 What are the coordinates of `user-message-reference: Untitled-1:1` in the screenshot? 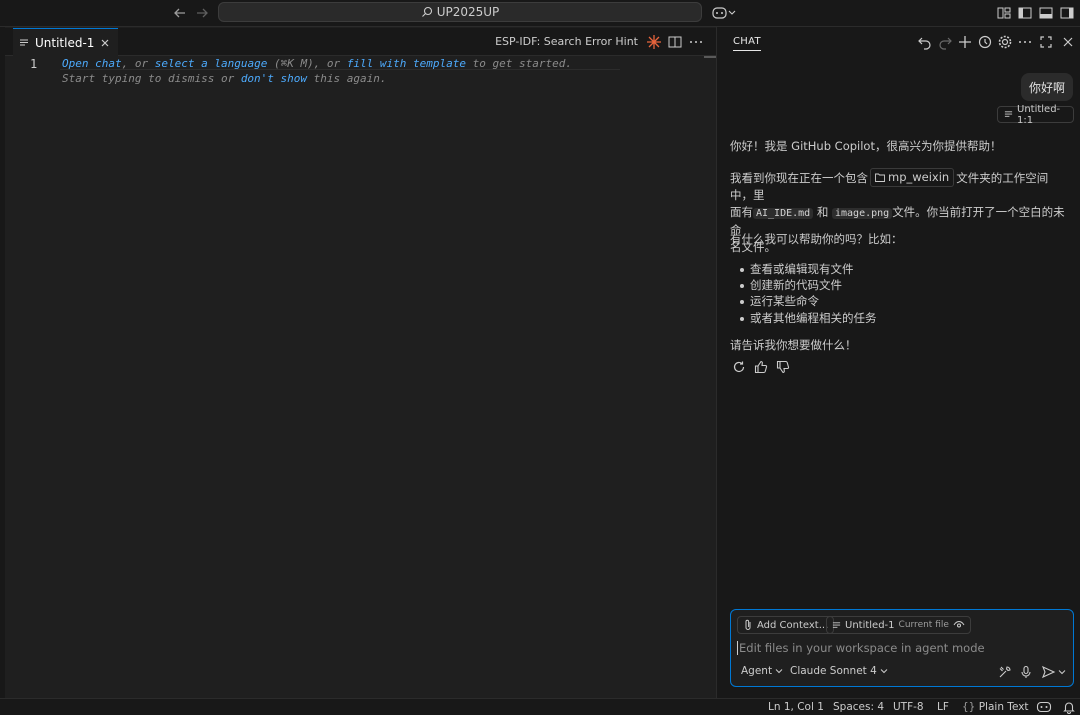 It's located at (1035, 114).